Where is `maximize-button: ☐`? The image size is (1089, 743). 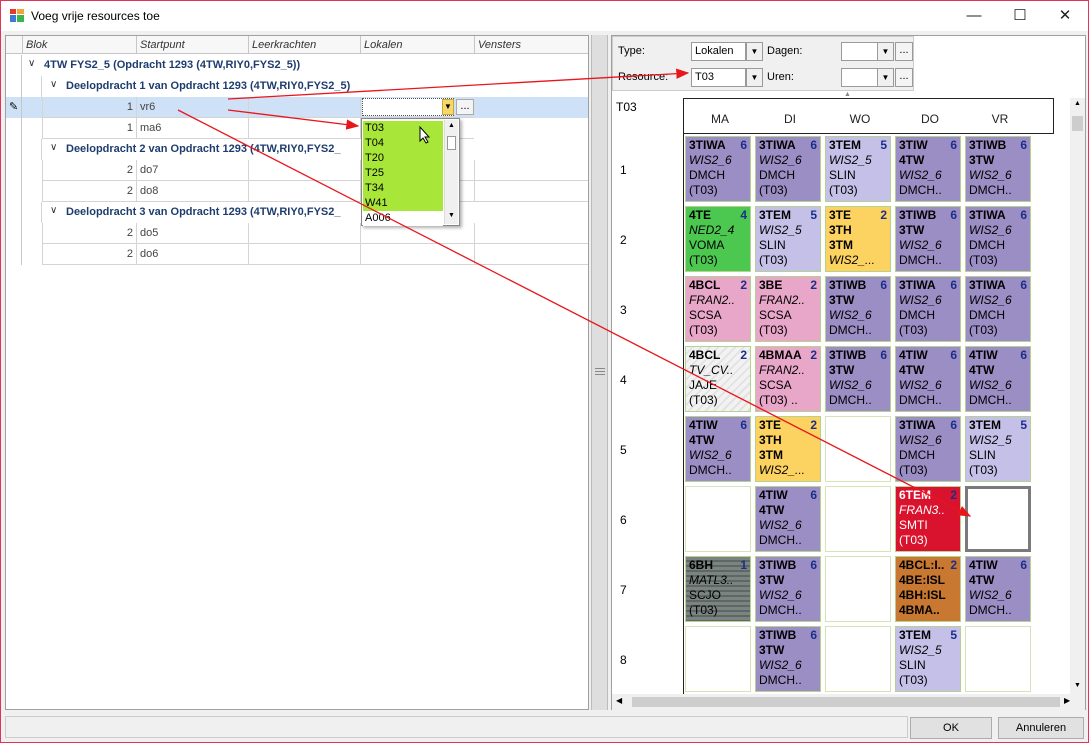 maximize-button: ☐ is located at coordinates (1020, 16).